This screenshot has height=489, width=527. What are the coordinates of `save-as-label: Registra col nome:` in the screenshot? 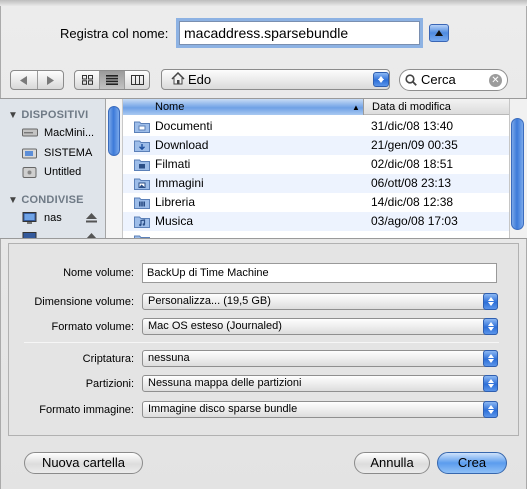 It's located at (114, 33).